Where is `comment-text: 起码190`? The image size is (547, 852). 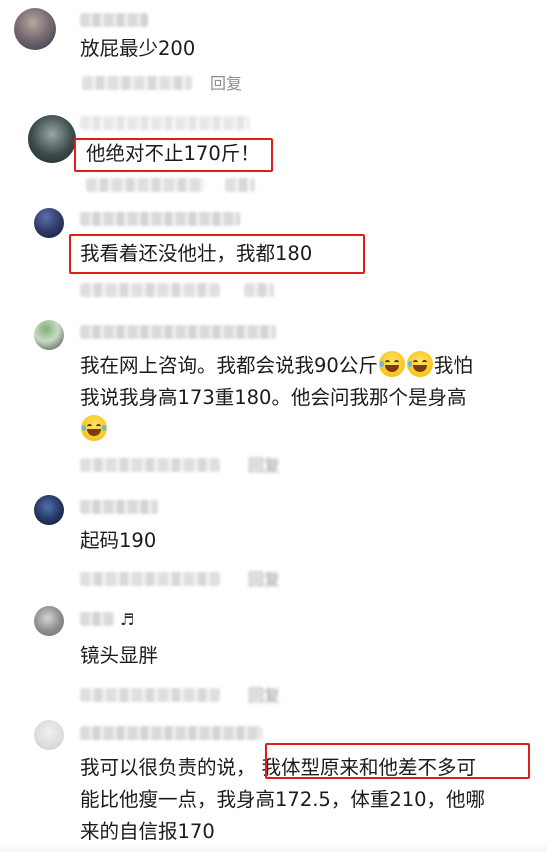
comment-text: 起码190 is located at coordinates (118, 540).